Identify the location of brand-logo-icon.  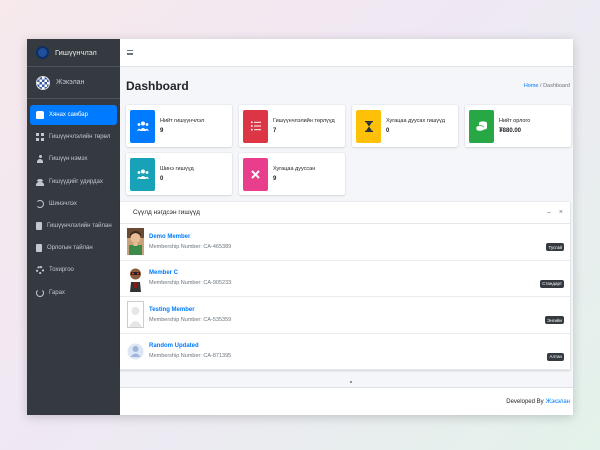
(42, 52).